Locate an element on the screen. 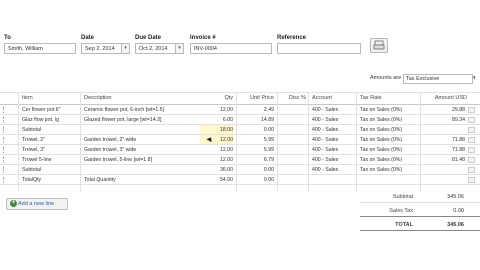  add-new-line-button: + Add a new line is located at coordinates (37, 204).